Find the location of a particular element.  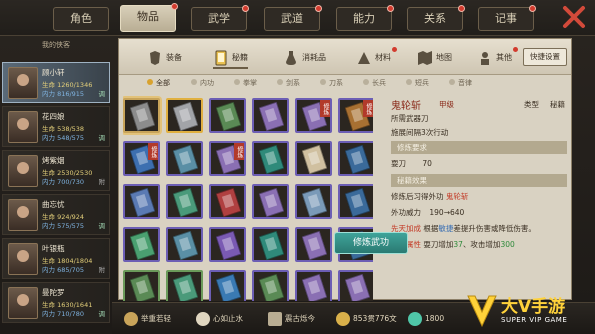

tab-label: 记事 is located at coordinates (506, 18).